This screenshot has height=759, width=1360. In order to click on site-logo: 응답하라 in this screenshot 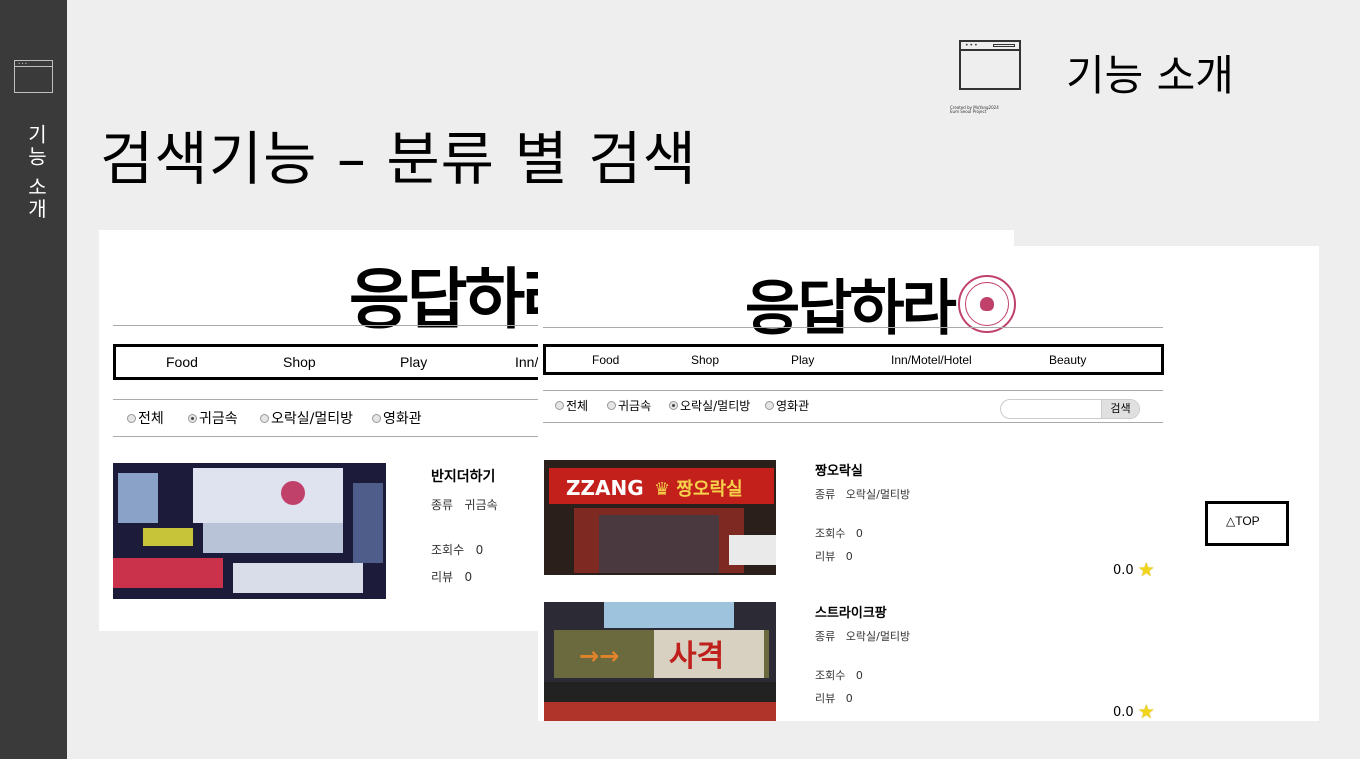, I will do `click(880, 303)`.